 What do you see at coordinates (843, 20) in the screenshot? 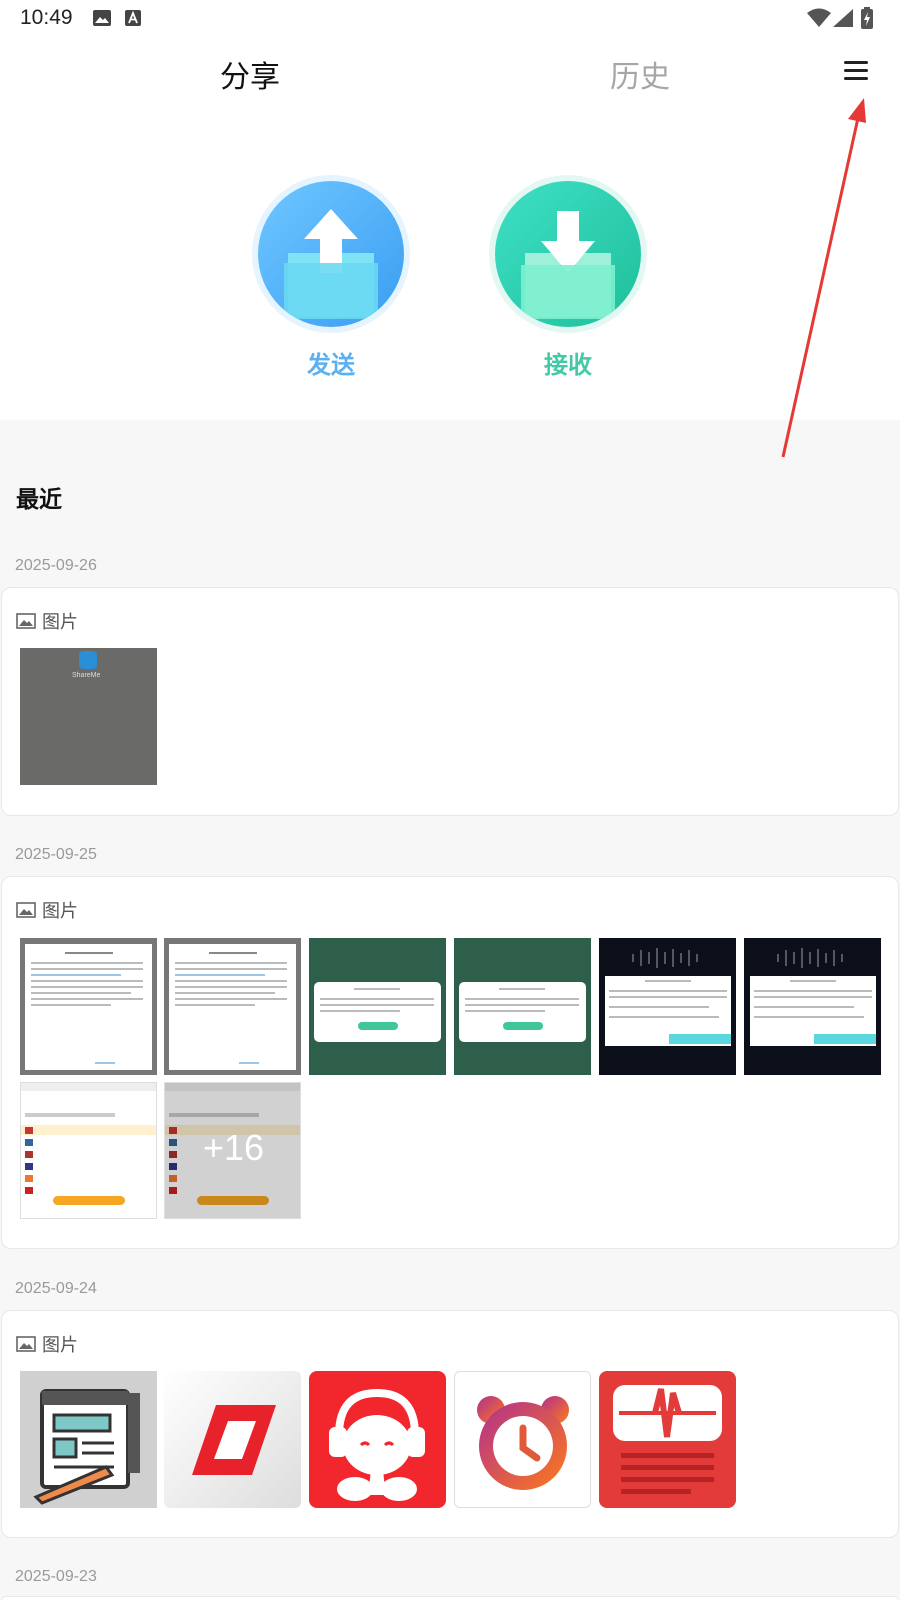
I see `signal-icon` at bounding box center [843, 20].